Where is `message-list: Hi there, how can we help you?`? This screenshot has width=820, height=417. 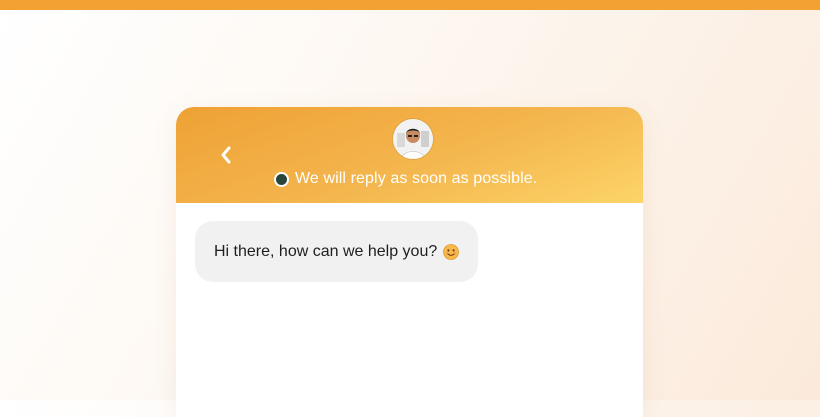 message-list: Hi there, how can we help you? is located at coordinates (409, 251).